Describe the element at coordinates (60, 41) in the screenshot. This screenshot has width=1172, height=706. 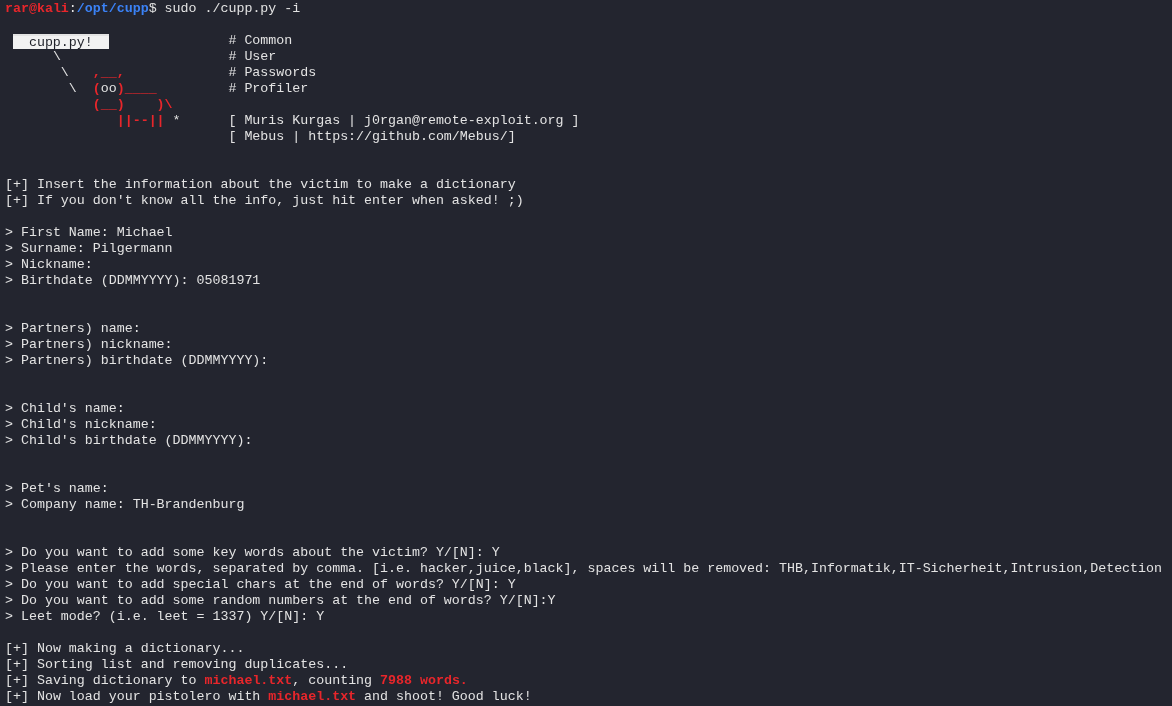
I see `banner-label: cupp.py!` at that location.